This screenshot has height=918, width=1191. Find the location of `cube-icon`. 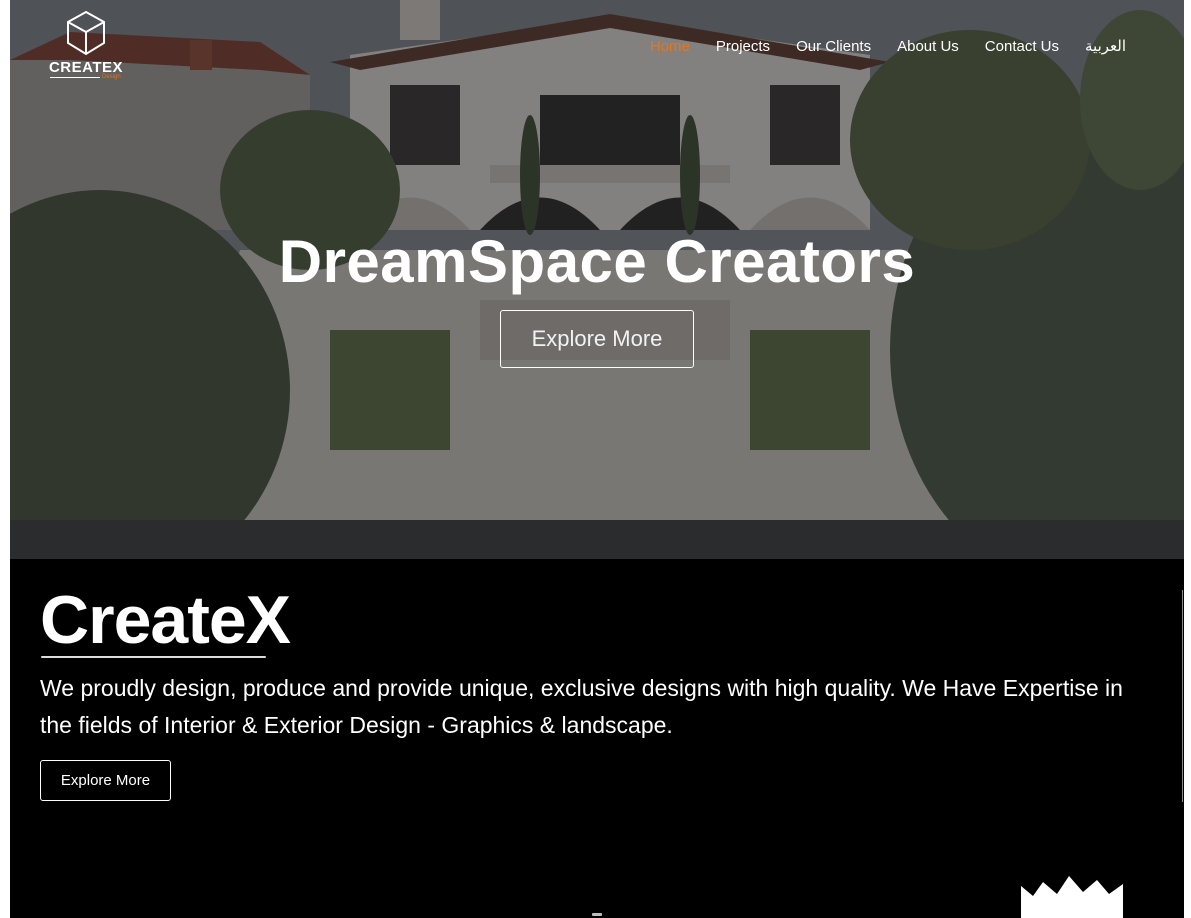

cube-icon is located at coordinates (86, 33).